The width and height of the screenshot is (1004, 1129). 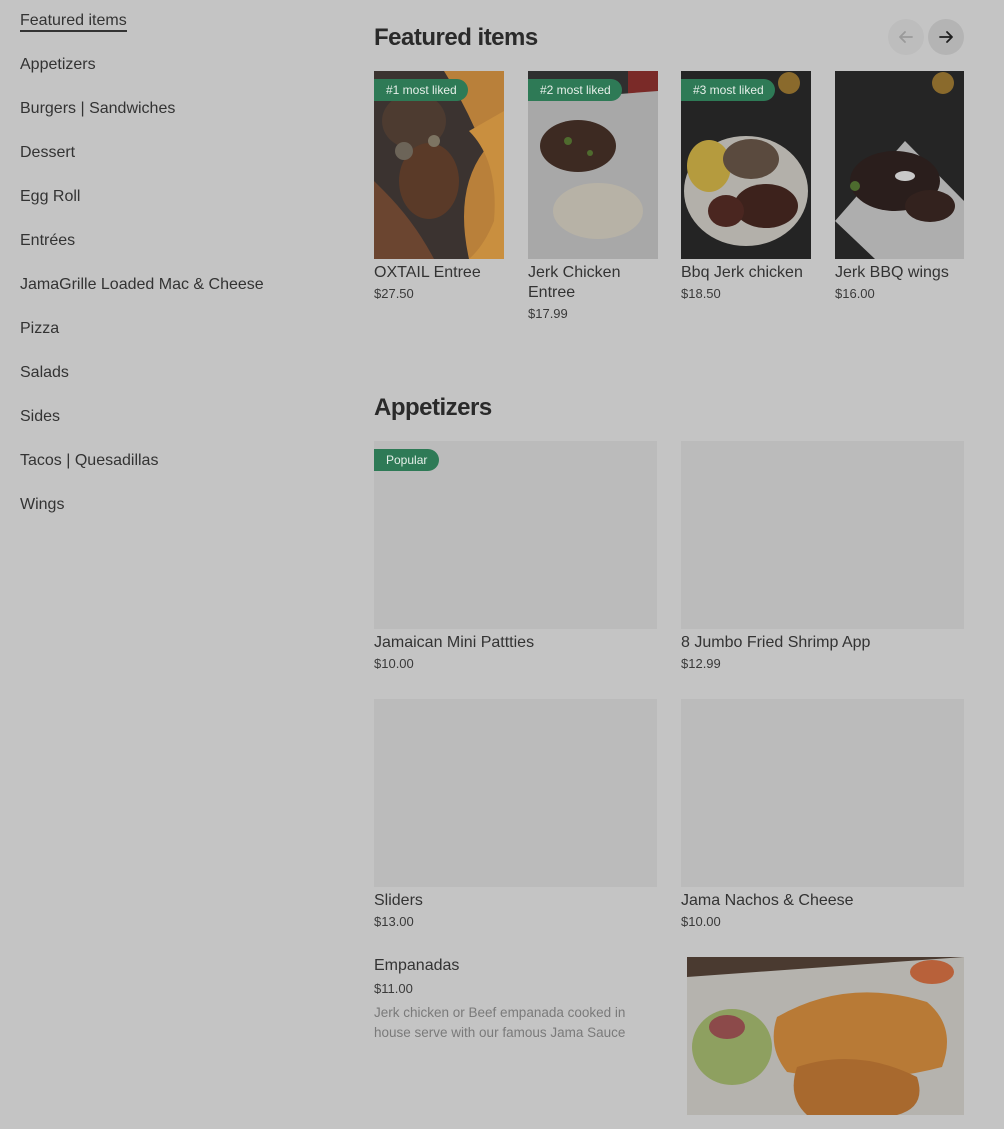 I want to click on image-placeholder: Popular, so click(x=515, y=535).